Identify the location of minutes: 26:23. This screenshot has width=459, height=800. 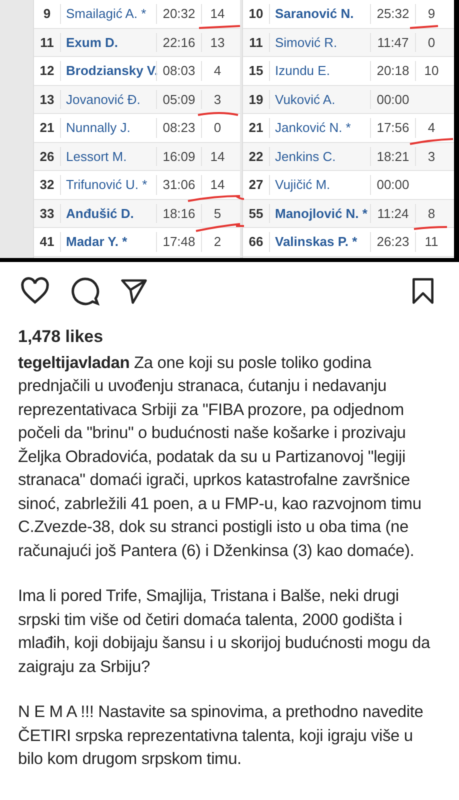
(392, 242).